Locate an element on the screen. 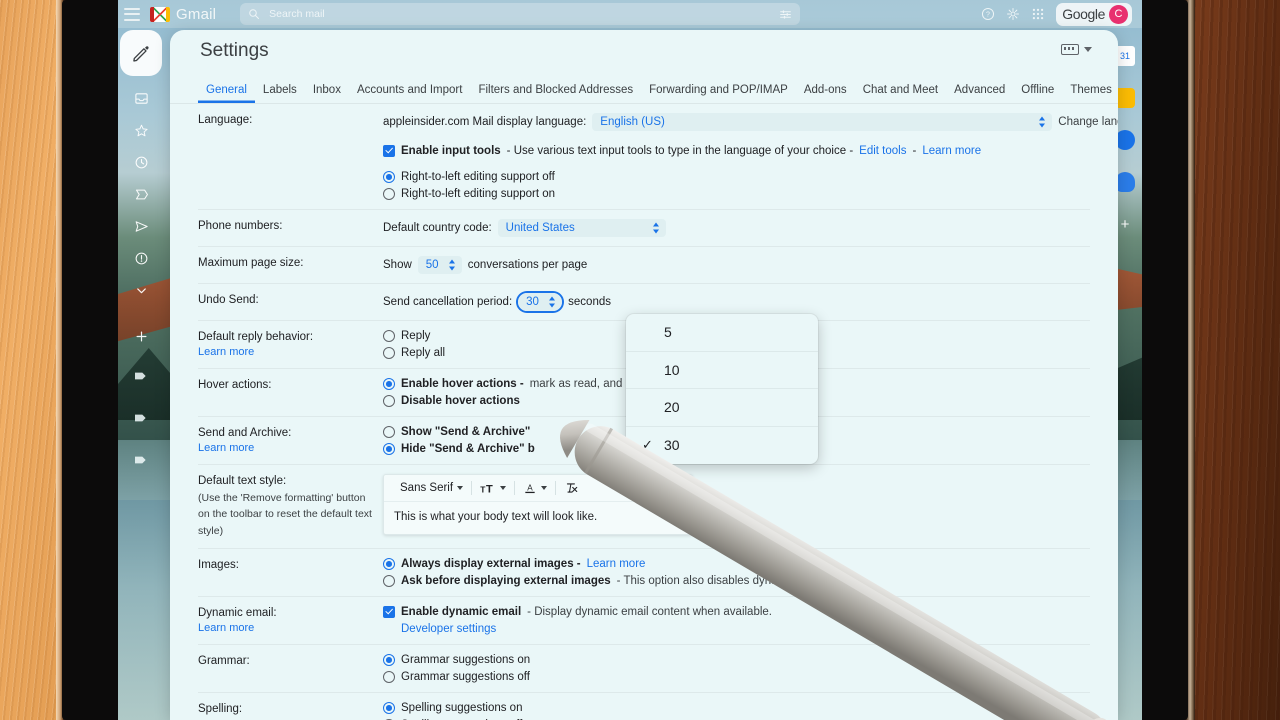 The image size is (1280, 720). remove-formatting-button is located at coordinates (571, 488).